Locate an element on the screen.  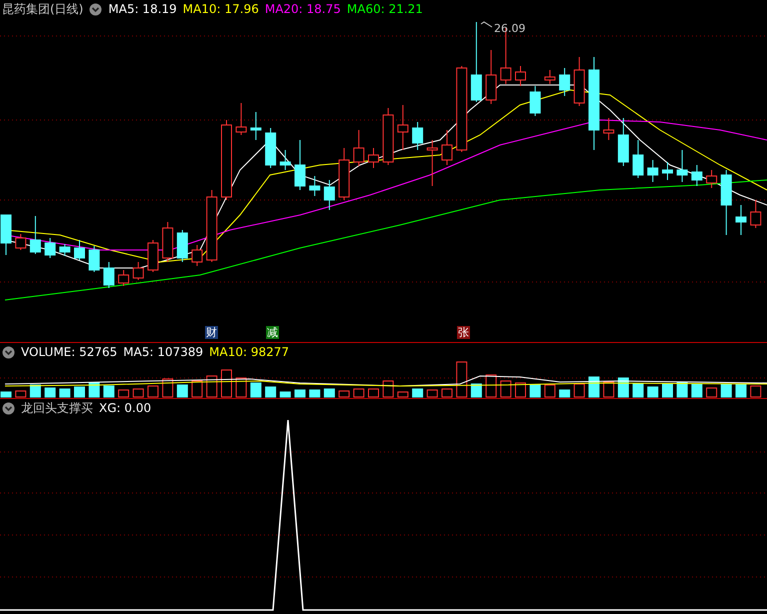
indicator-value: MA10: 17.96 is located at coordinates (220, 9).